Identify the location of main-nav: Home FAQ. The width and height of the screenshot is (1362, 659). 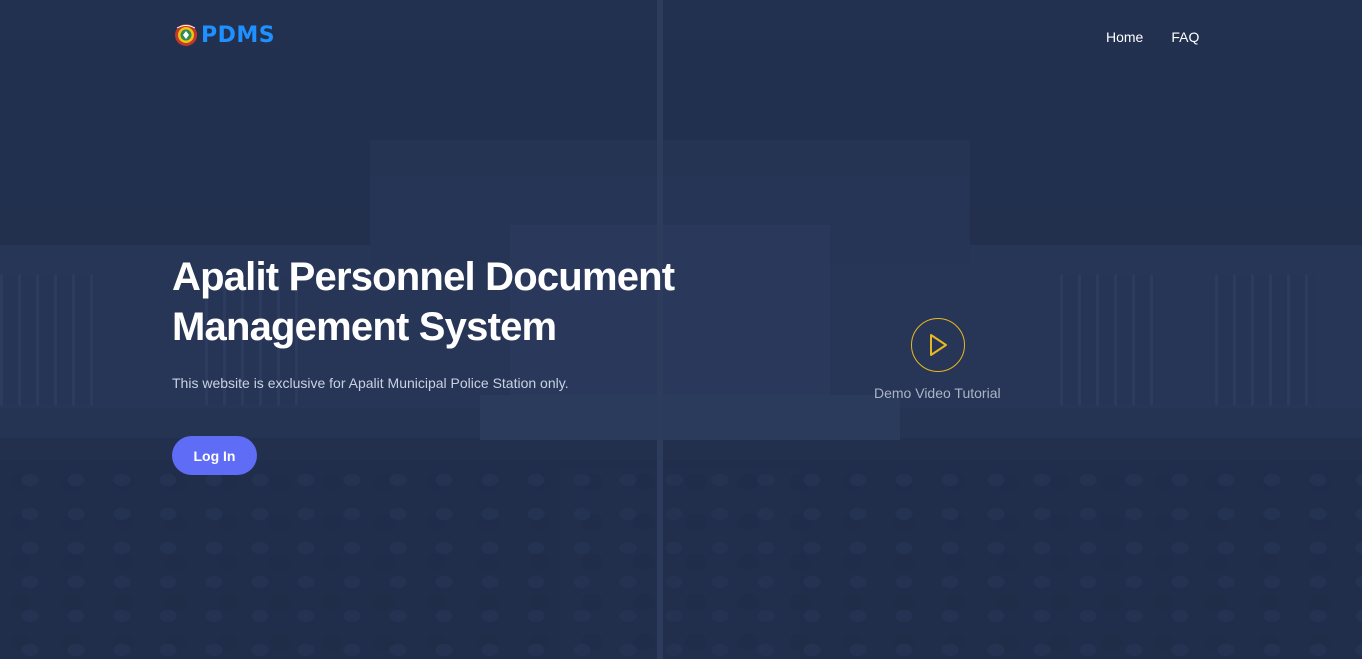
(1166, 37).